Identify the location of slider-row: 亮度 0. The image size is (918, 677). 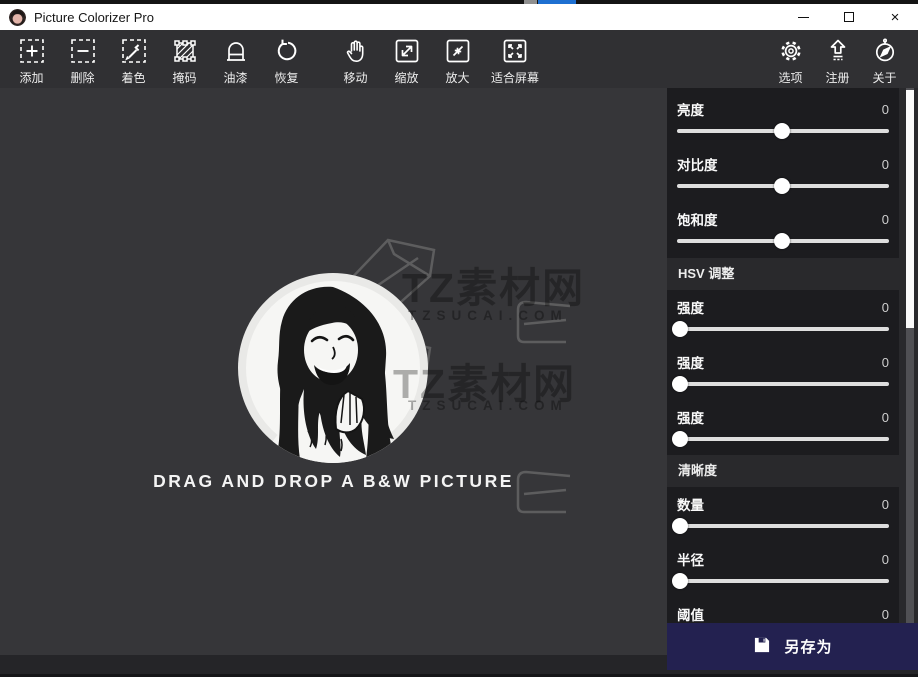
(783, 115).